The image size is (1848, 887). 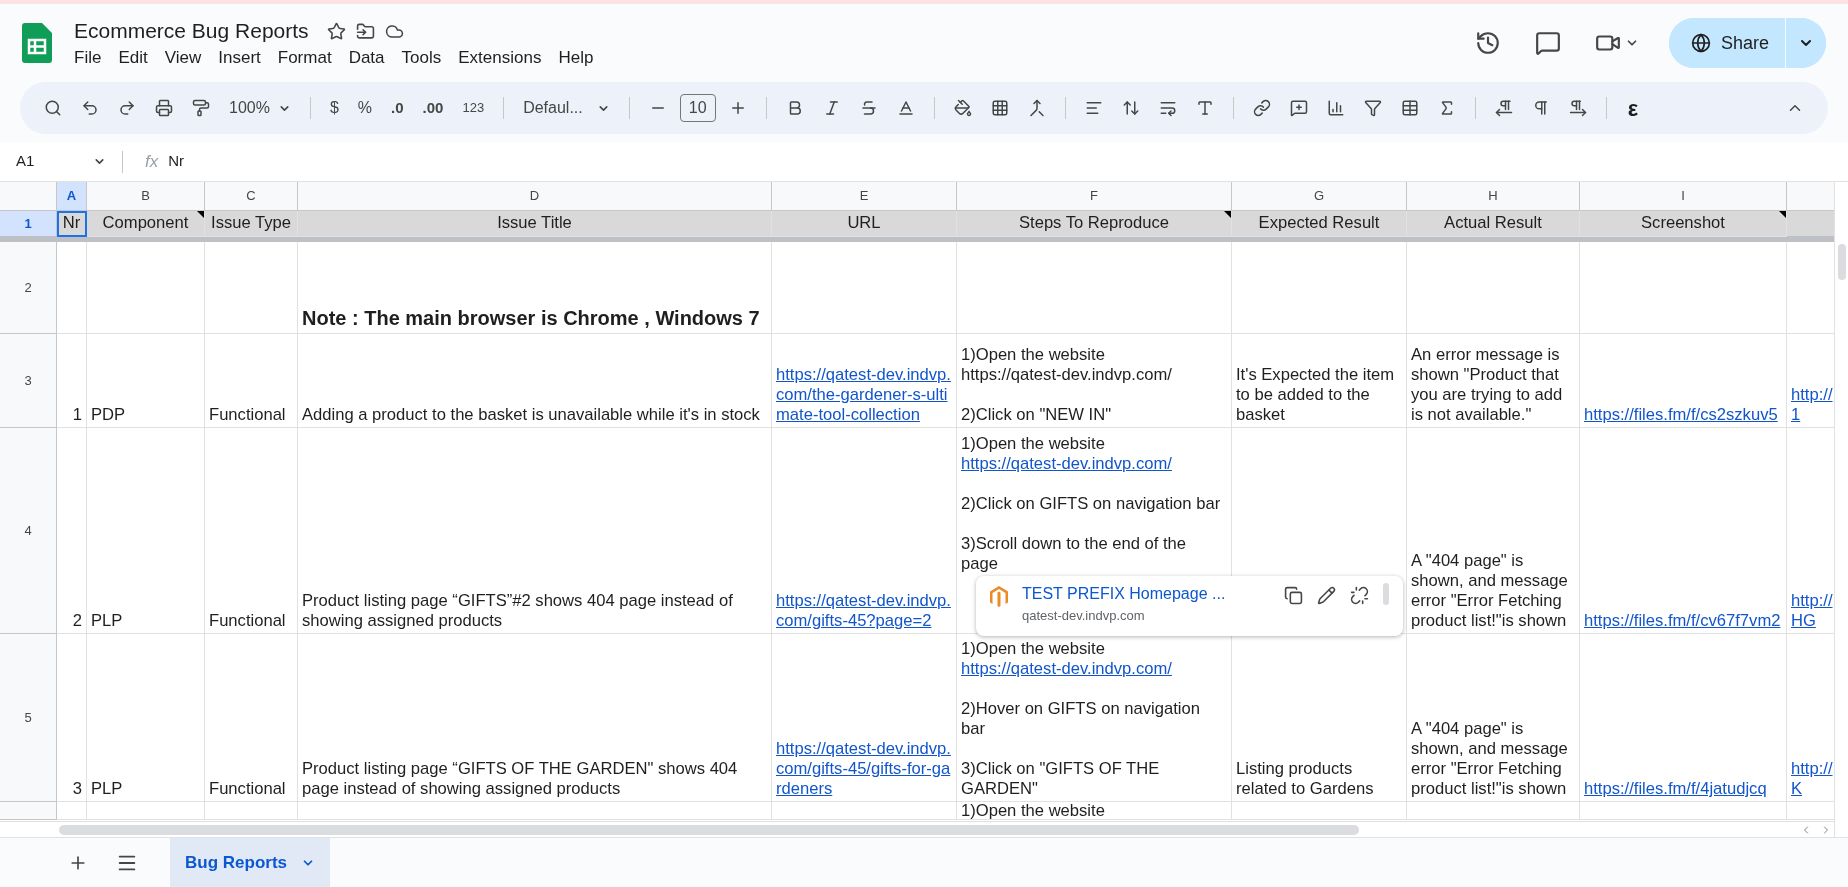 What do you see at coordinates (1074, 554) in the screenshot?
I see `step-text: 3)Scroll down to the end of the page` at bounding box center [1074, 554].